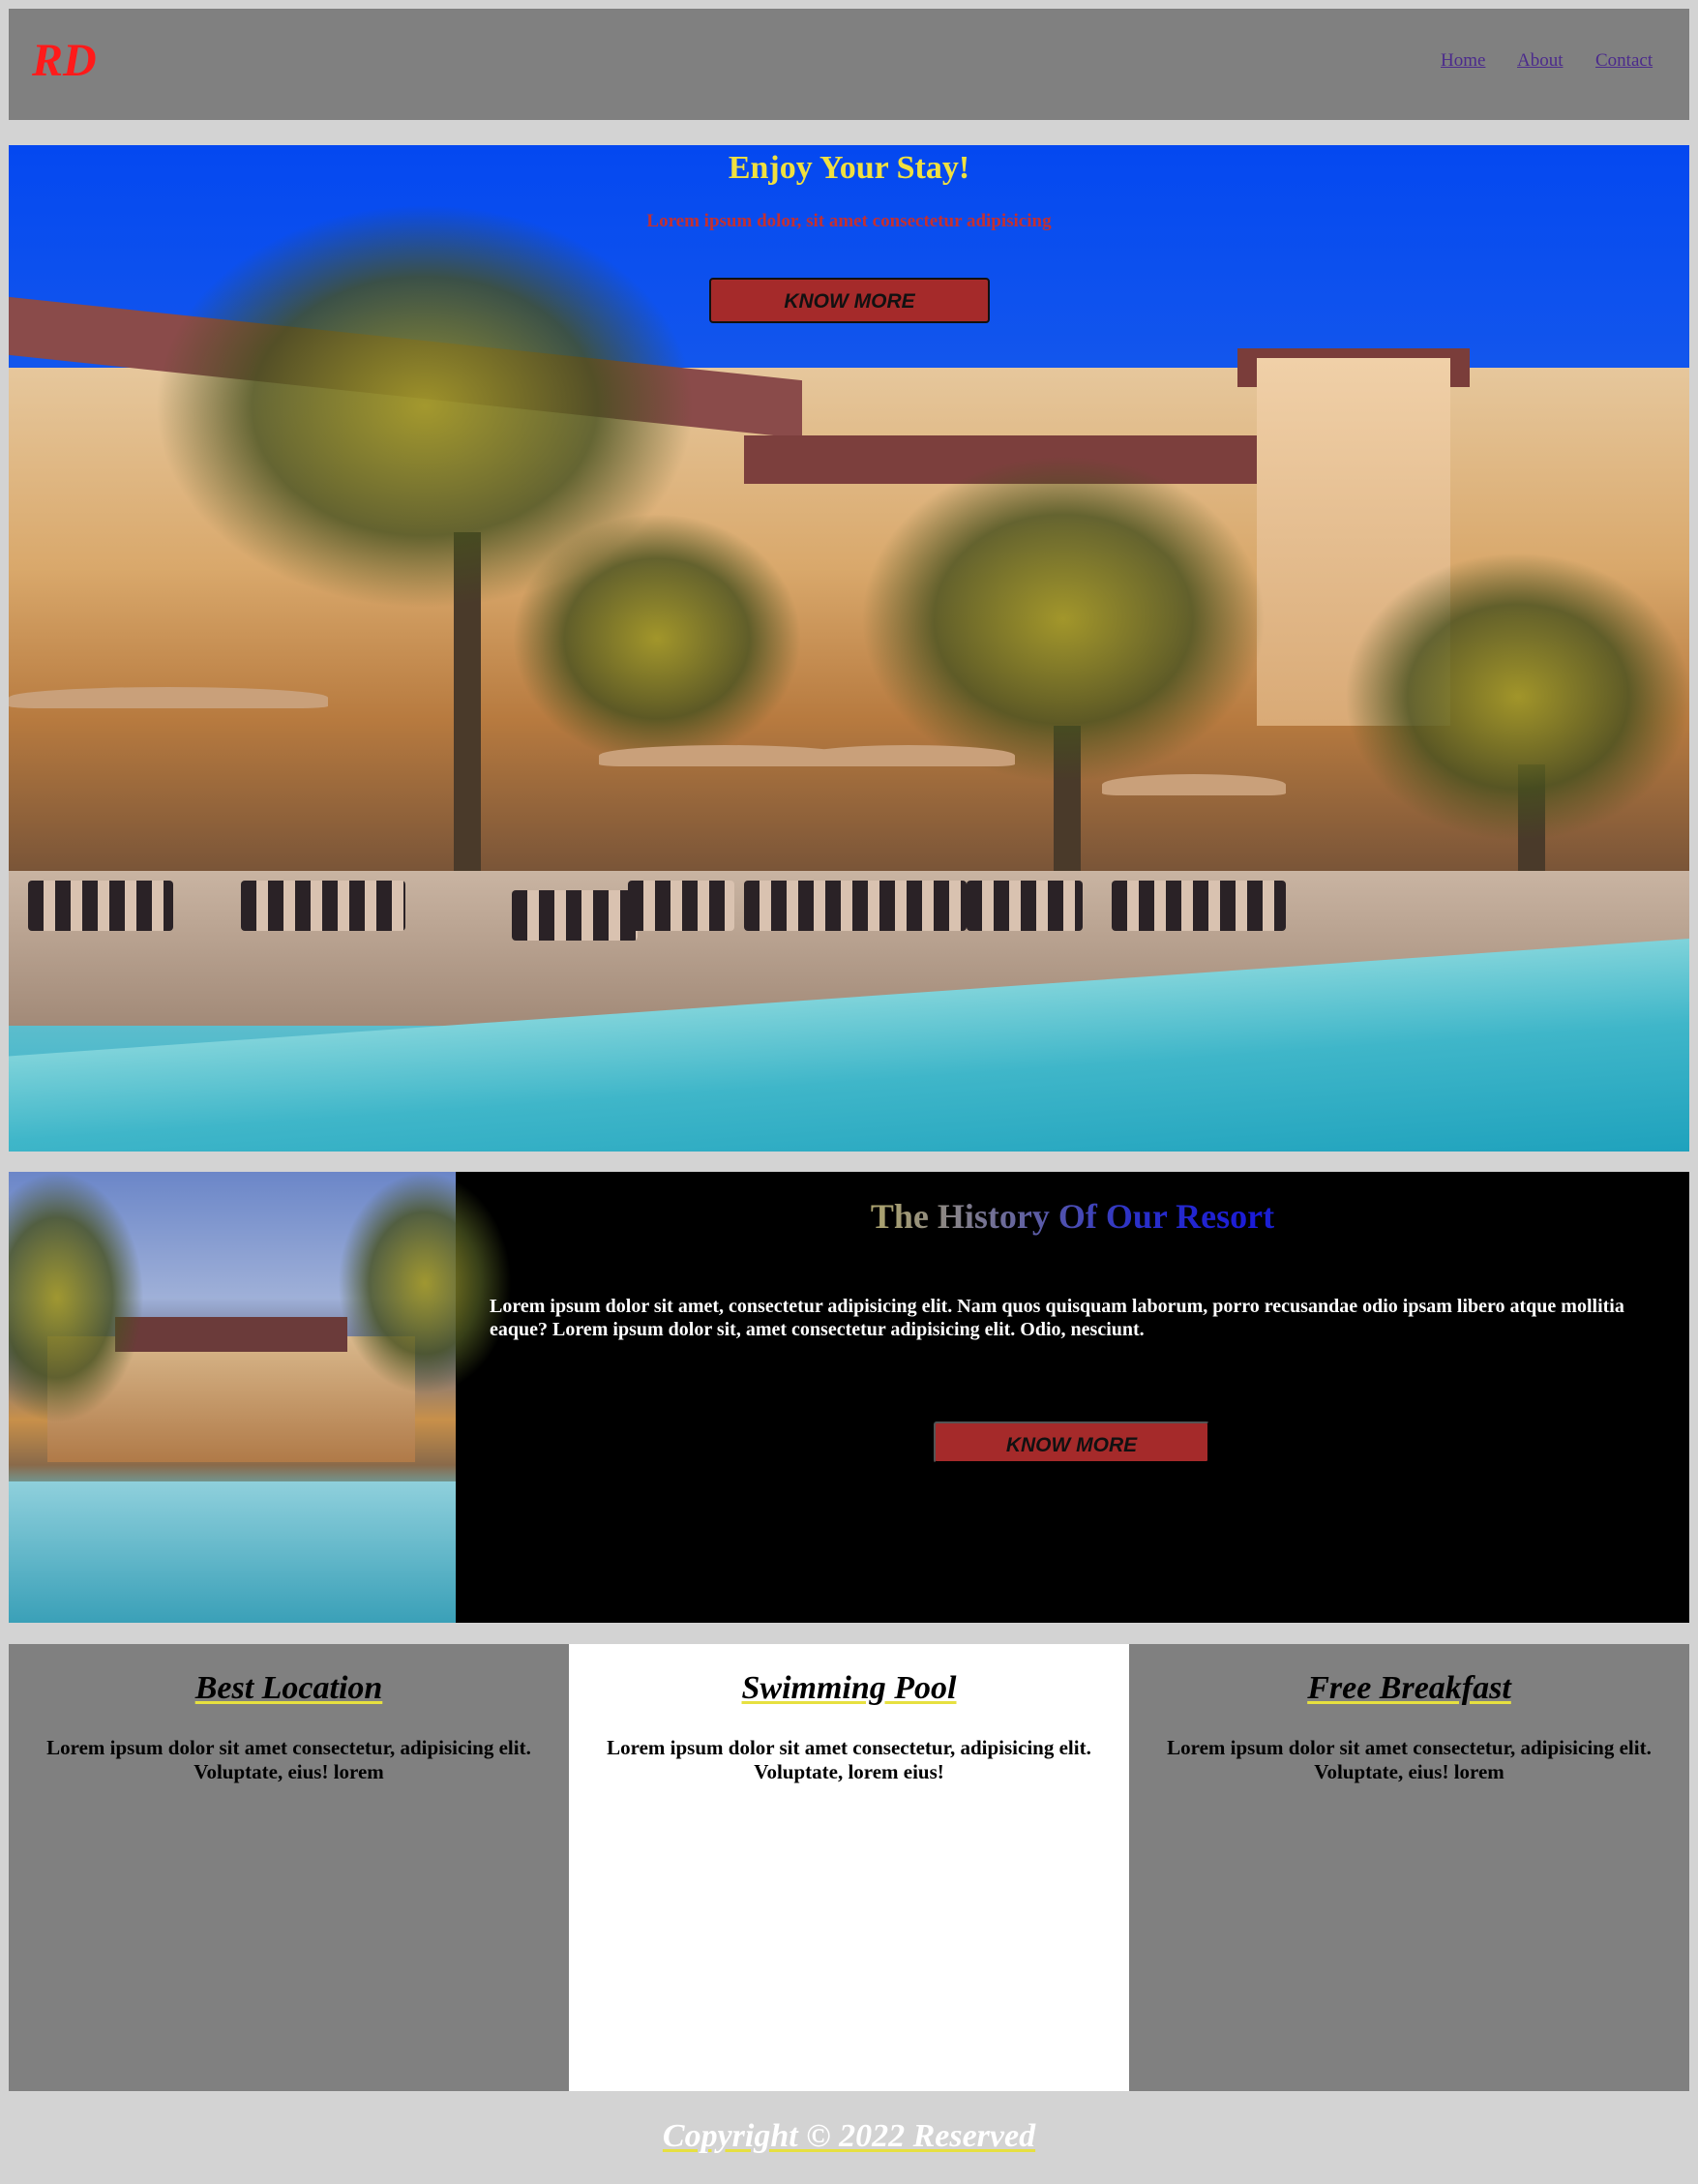 The image size is (1698, 2184). I want to click on footer-copyright-text: Copyright © 2022 Reserved, so click(849, 2136).